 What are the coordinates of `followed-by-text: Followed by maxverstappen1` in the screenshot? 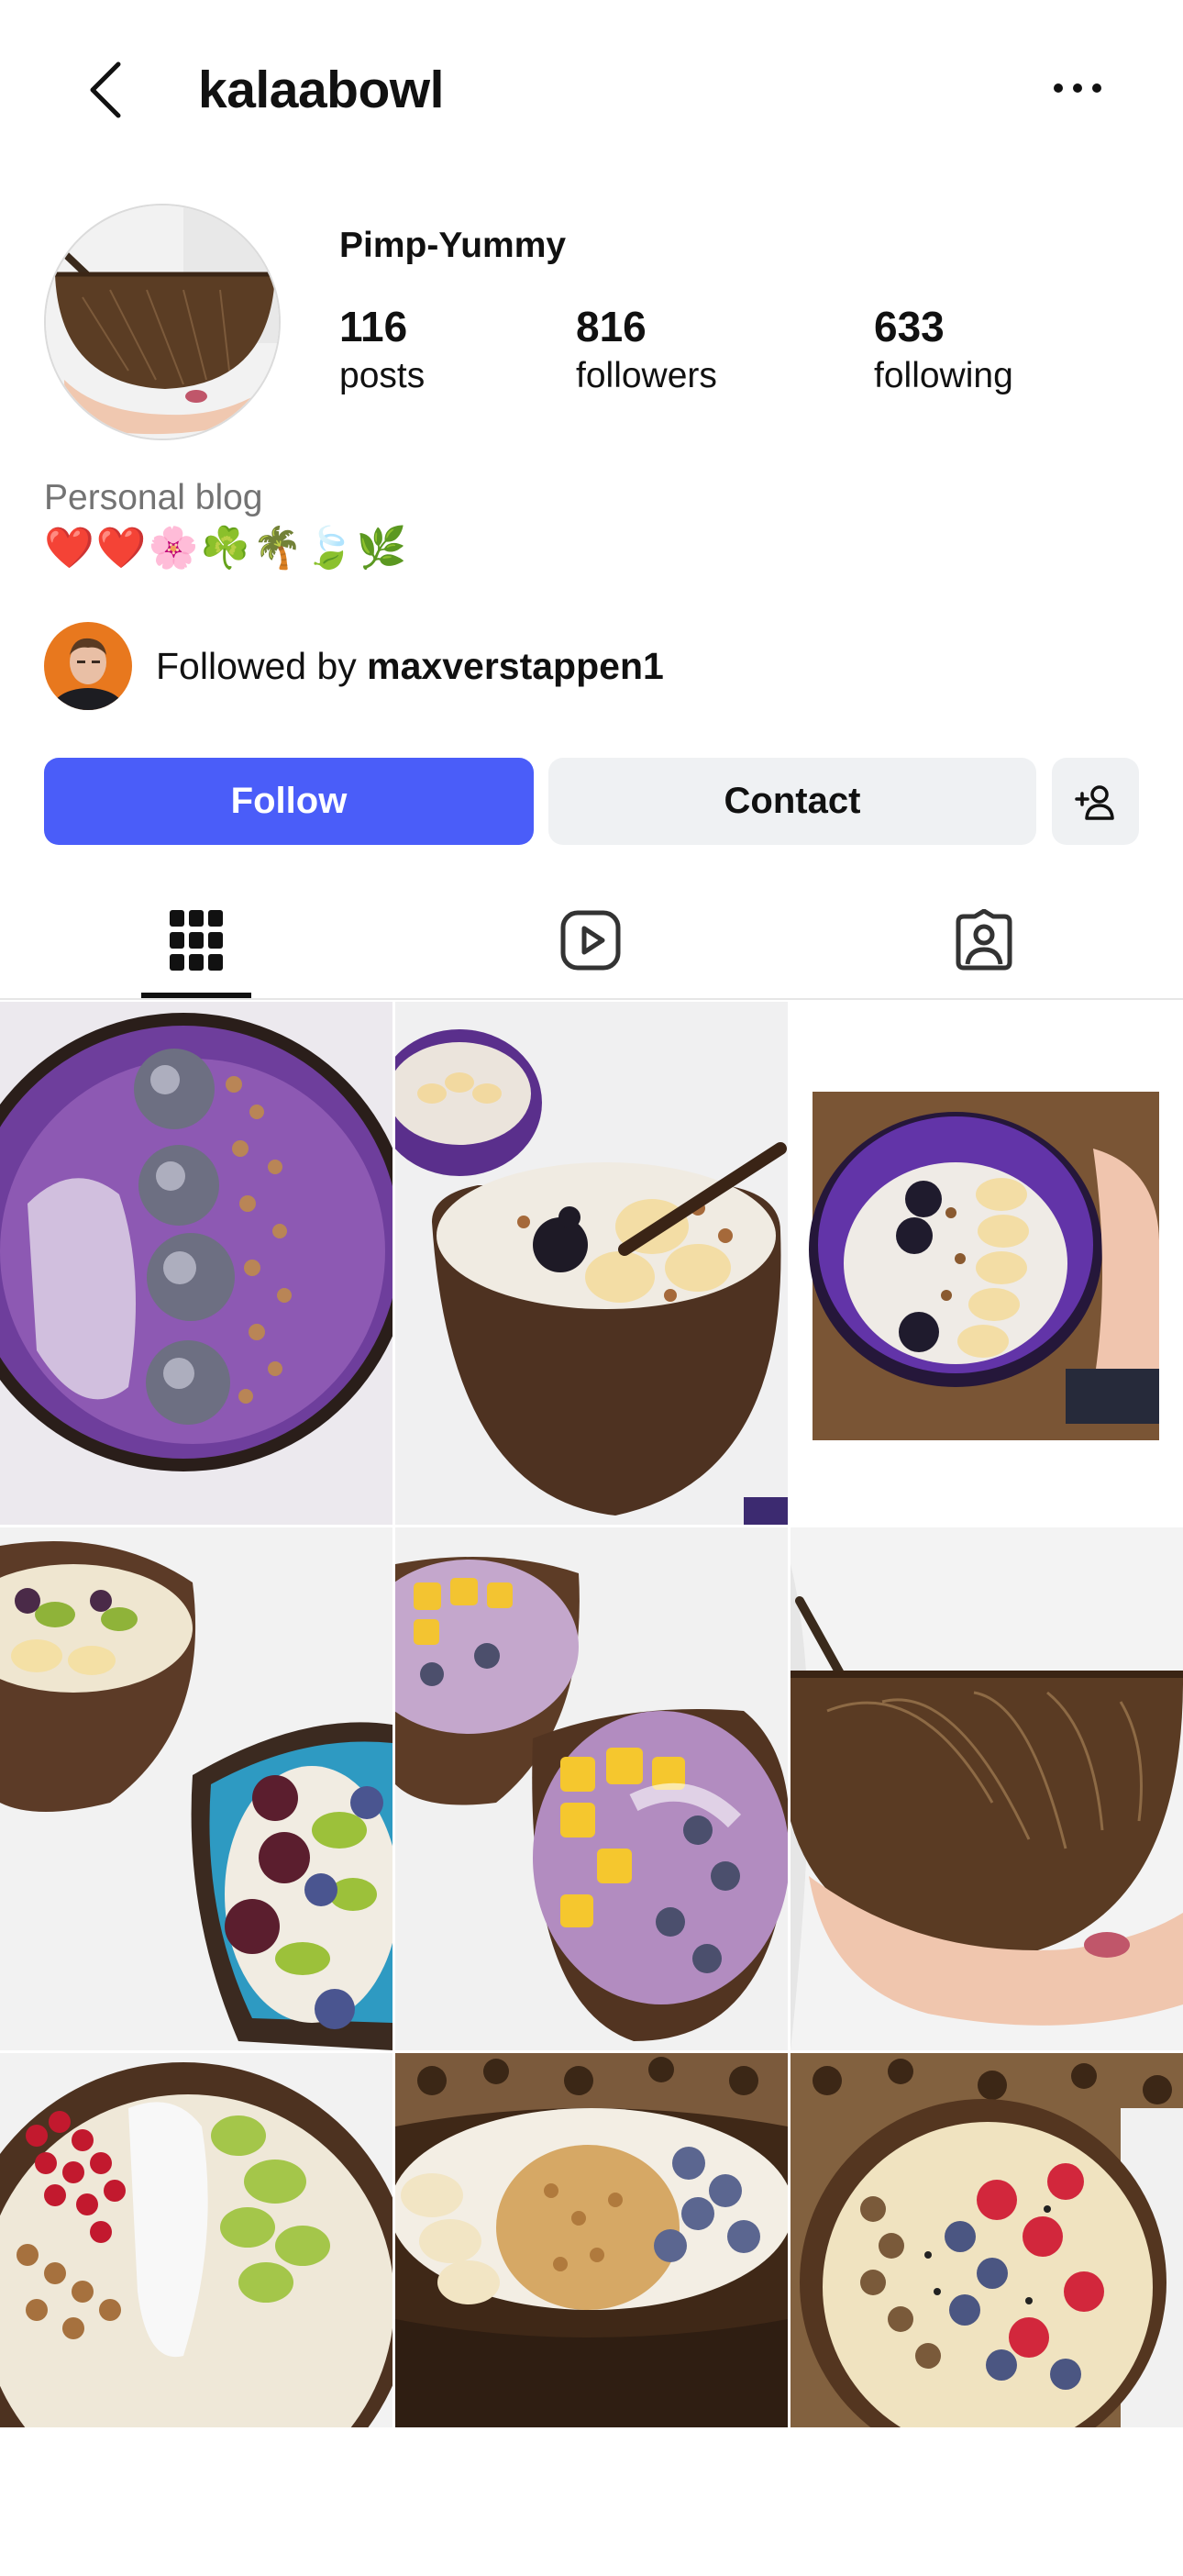 It's located at (410, 666).